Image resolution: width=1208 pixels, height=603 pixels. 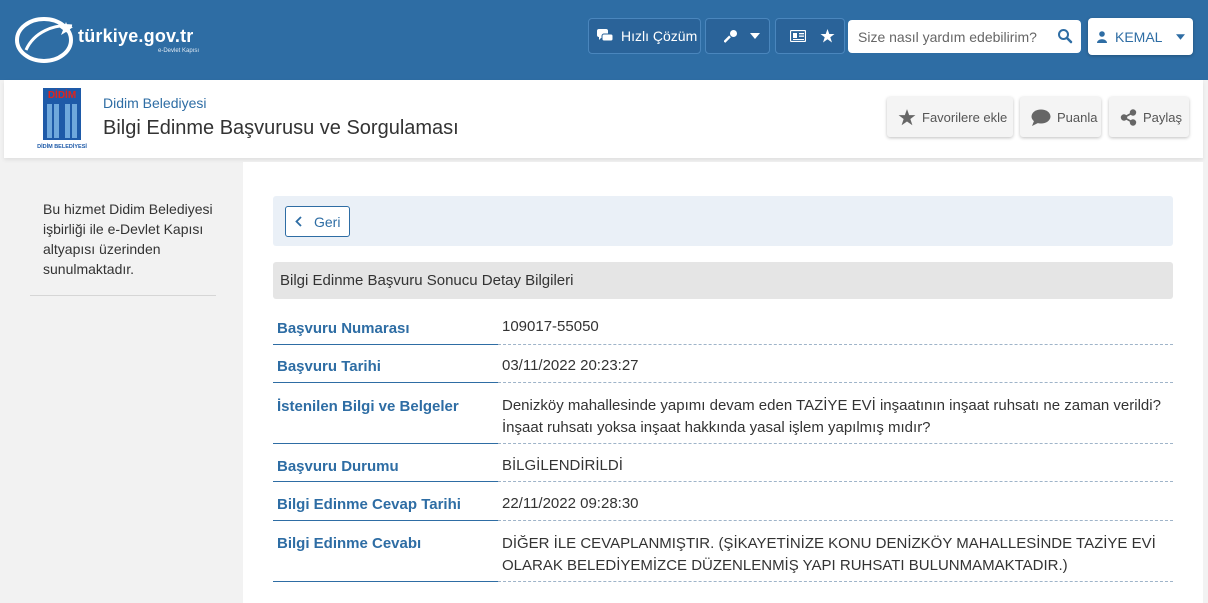 I want to click on detail-value: BİLGİLENDİRİLDİ, so click(x=835, y=463).